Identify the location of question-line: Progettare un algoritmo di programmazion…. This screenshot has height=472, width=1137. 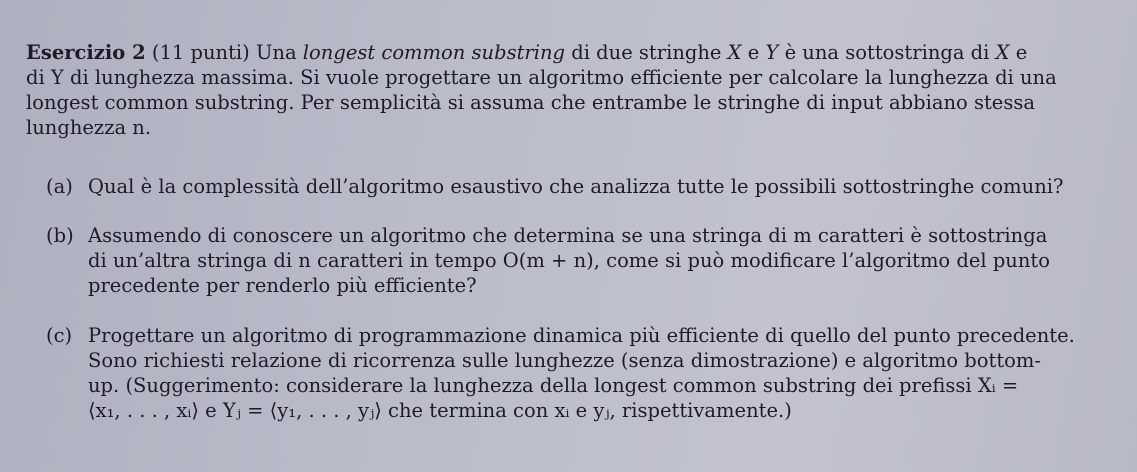
(581, 335).